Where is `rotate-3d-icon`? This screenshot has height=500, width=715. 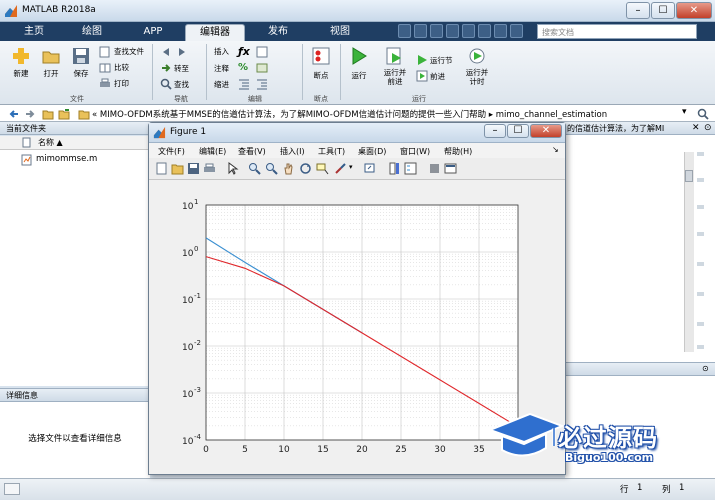 rotate-3d-icon is located at coordinates (305, 168).